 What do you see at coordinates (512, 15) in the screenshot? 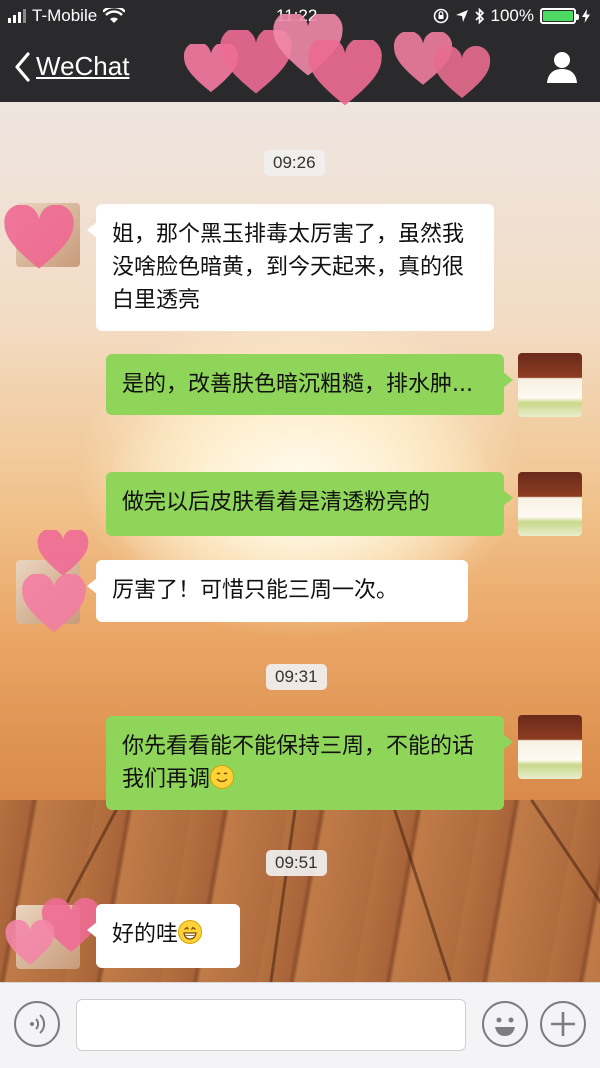
I see `battery-percent: 100%` at bounding box center [512, 15].